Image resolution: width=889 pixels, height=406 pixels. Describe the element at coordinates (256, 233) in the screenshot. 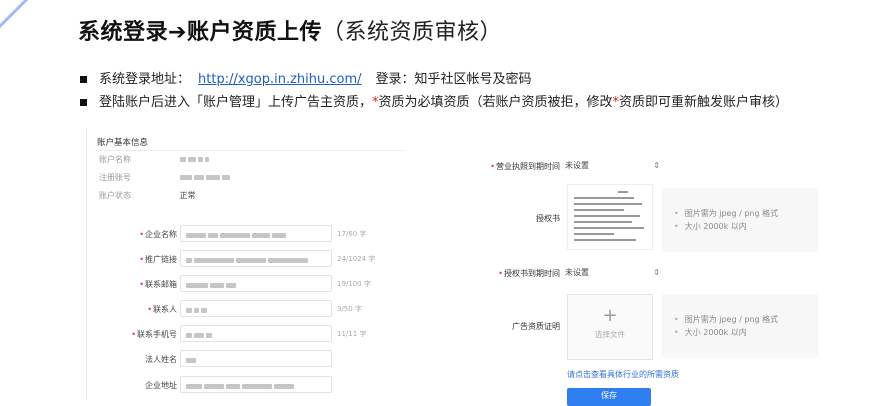

I see `company-name-input` at that location.